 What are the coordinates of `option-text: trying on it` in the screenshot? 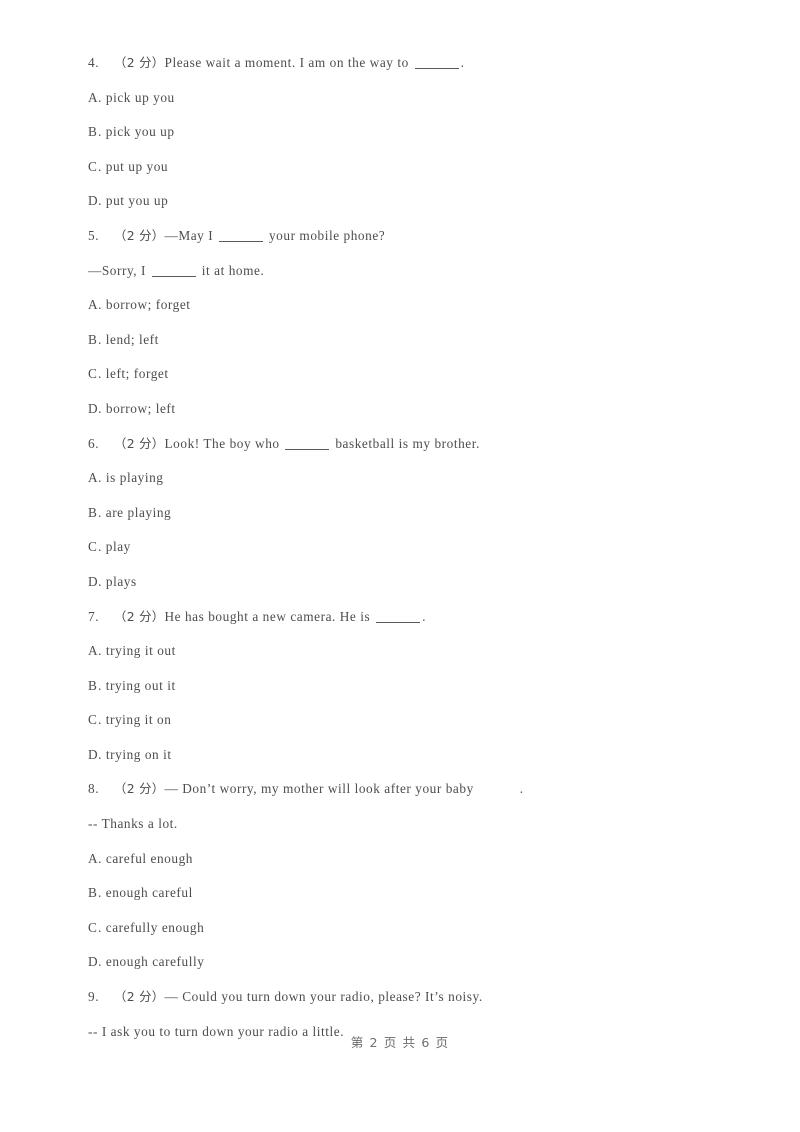 It's located at (138, 754).